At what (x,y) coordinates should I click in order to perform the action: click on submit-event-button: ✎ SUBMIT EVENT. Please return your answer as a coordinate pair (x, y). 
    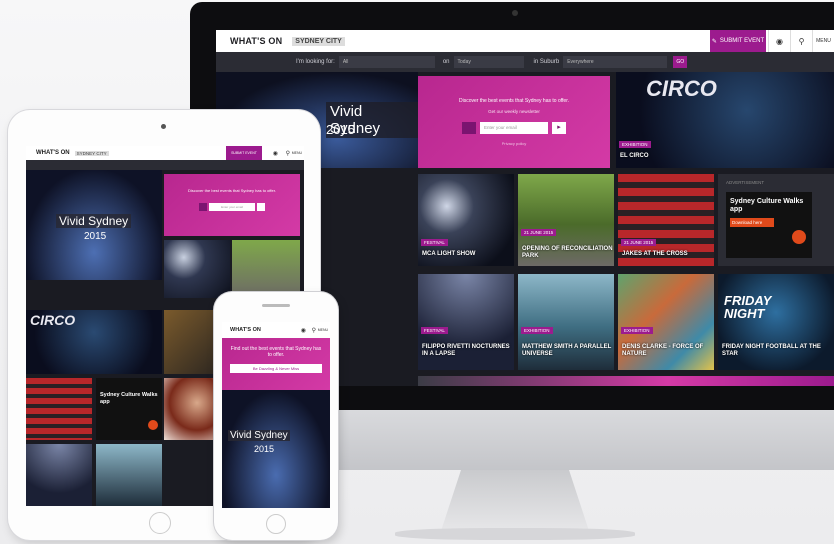
    Looking at the image, I should click on (738, 41).